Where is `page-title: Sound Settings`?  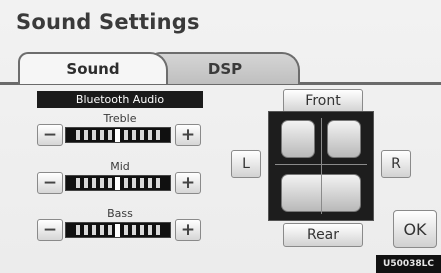
page-title: Sound Settings is located at coordinates (108, 22).